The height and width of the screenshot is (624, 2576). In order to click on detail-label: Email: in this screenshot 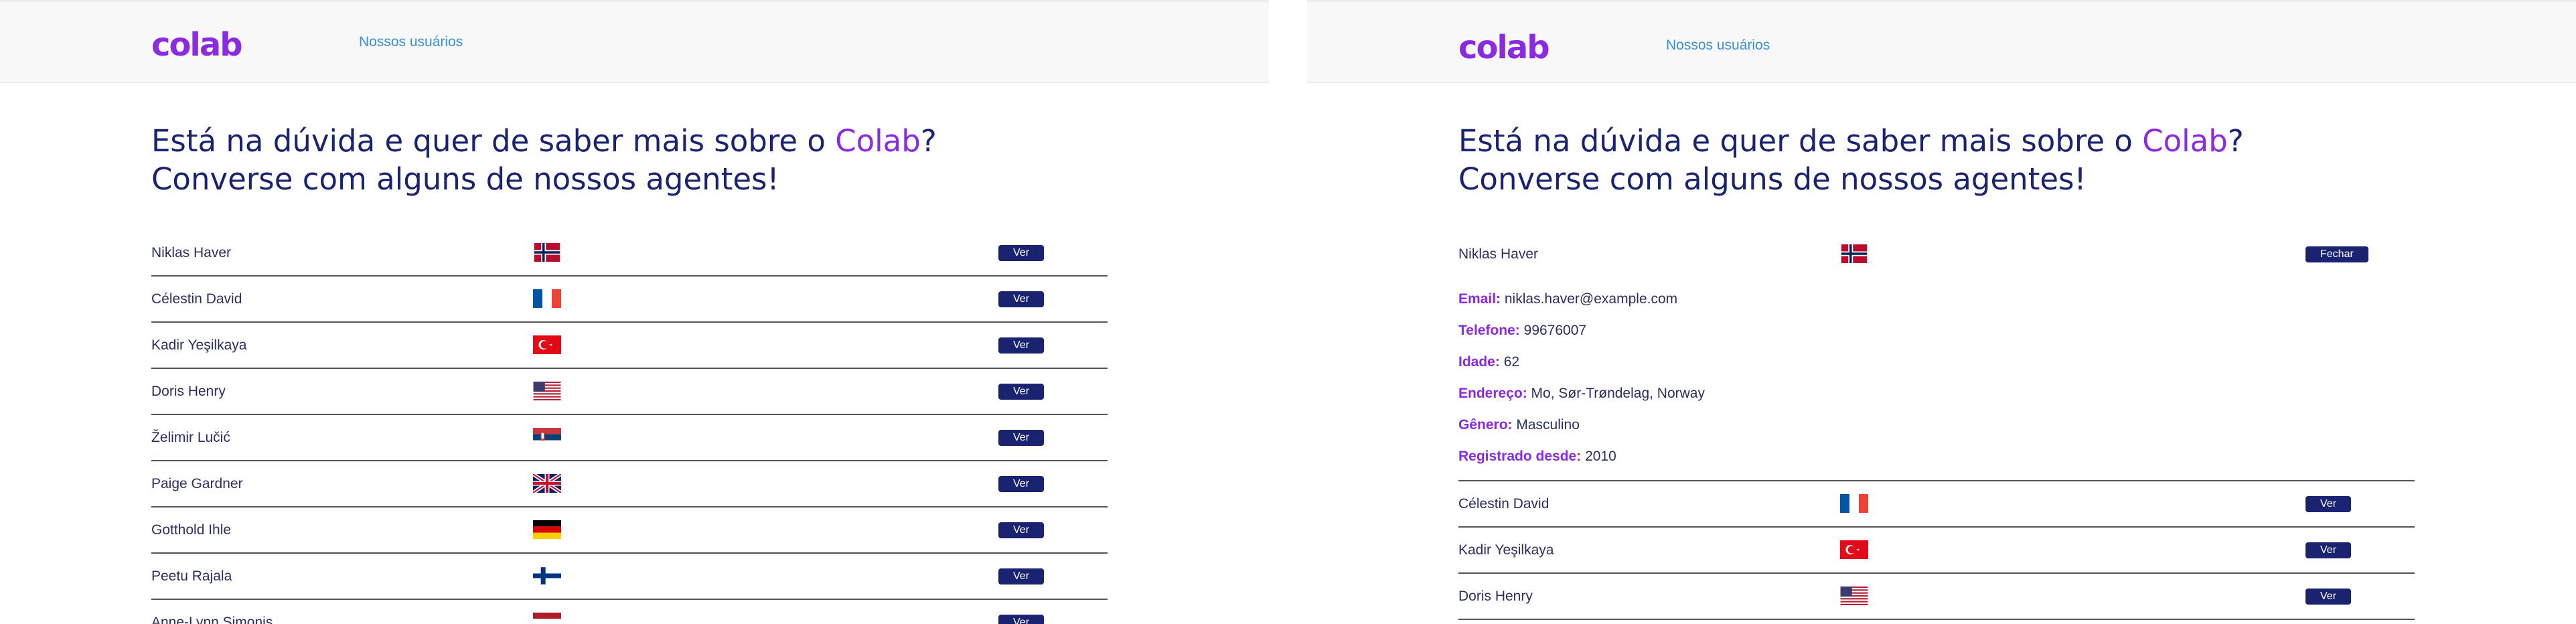, I will do `click(1479, 299)`.